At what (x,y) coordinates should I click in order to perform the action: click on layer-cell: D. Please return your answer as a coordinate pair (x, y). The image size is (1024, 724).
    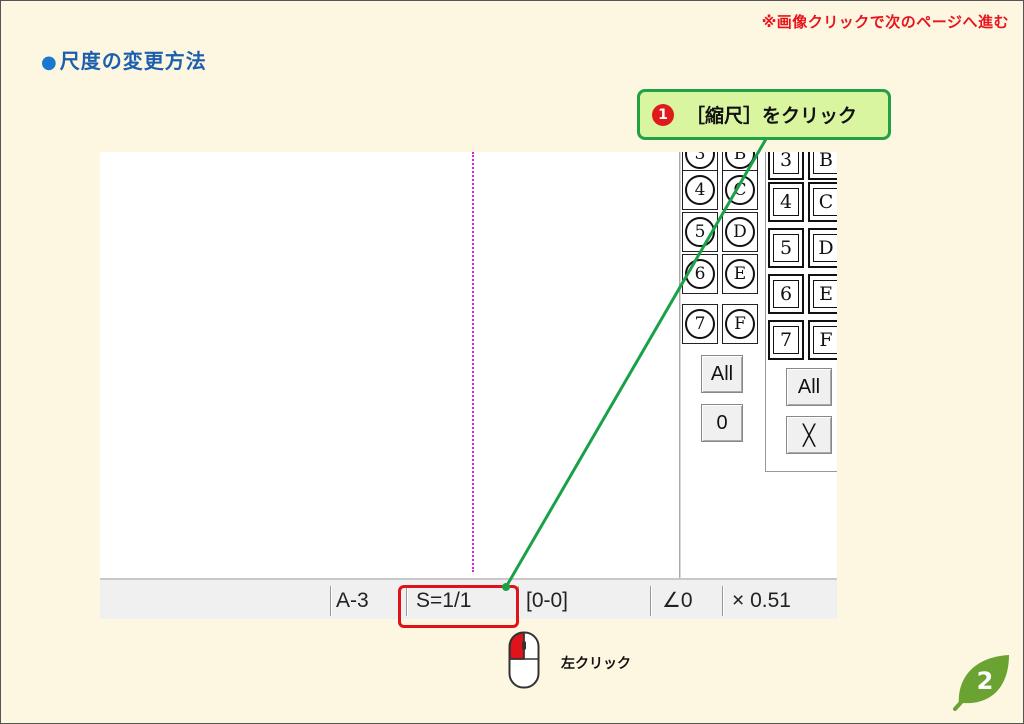
    Looking at the image, I should click on (822, 248).